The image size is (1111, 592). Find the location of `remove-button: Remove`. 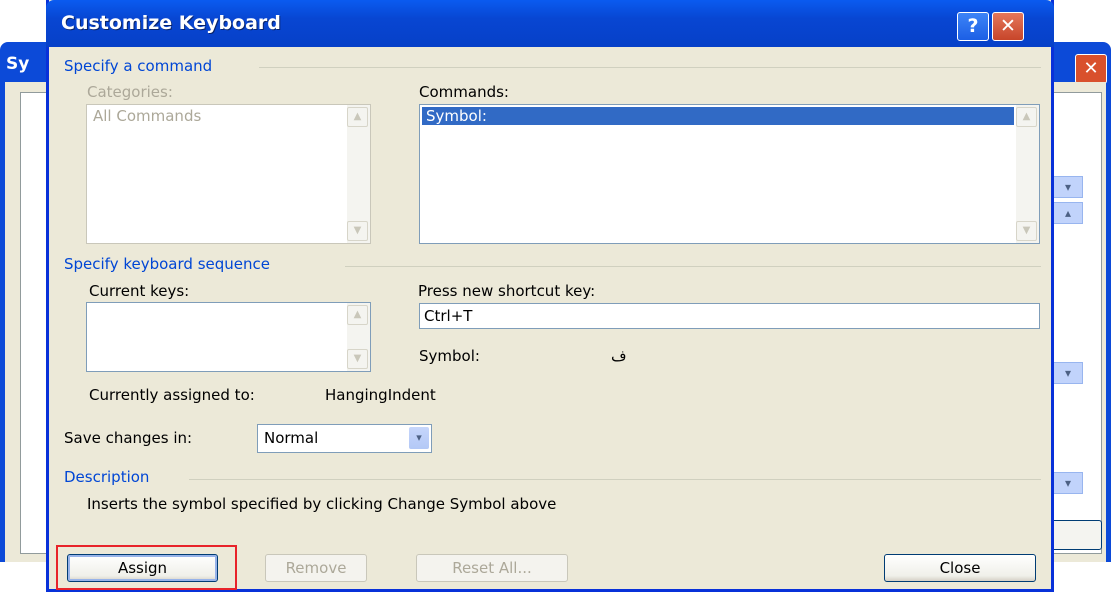

remove-button: Remove is located at coordinates (316, 568).